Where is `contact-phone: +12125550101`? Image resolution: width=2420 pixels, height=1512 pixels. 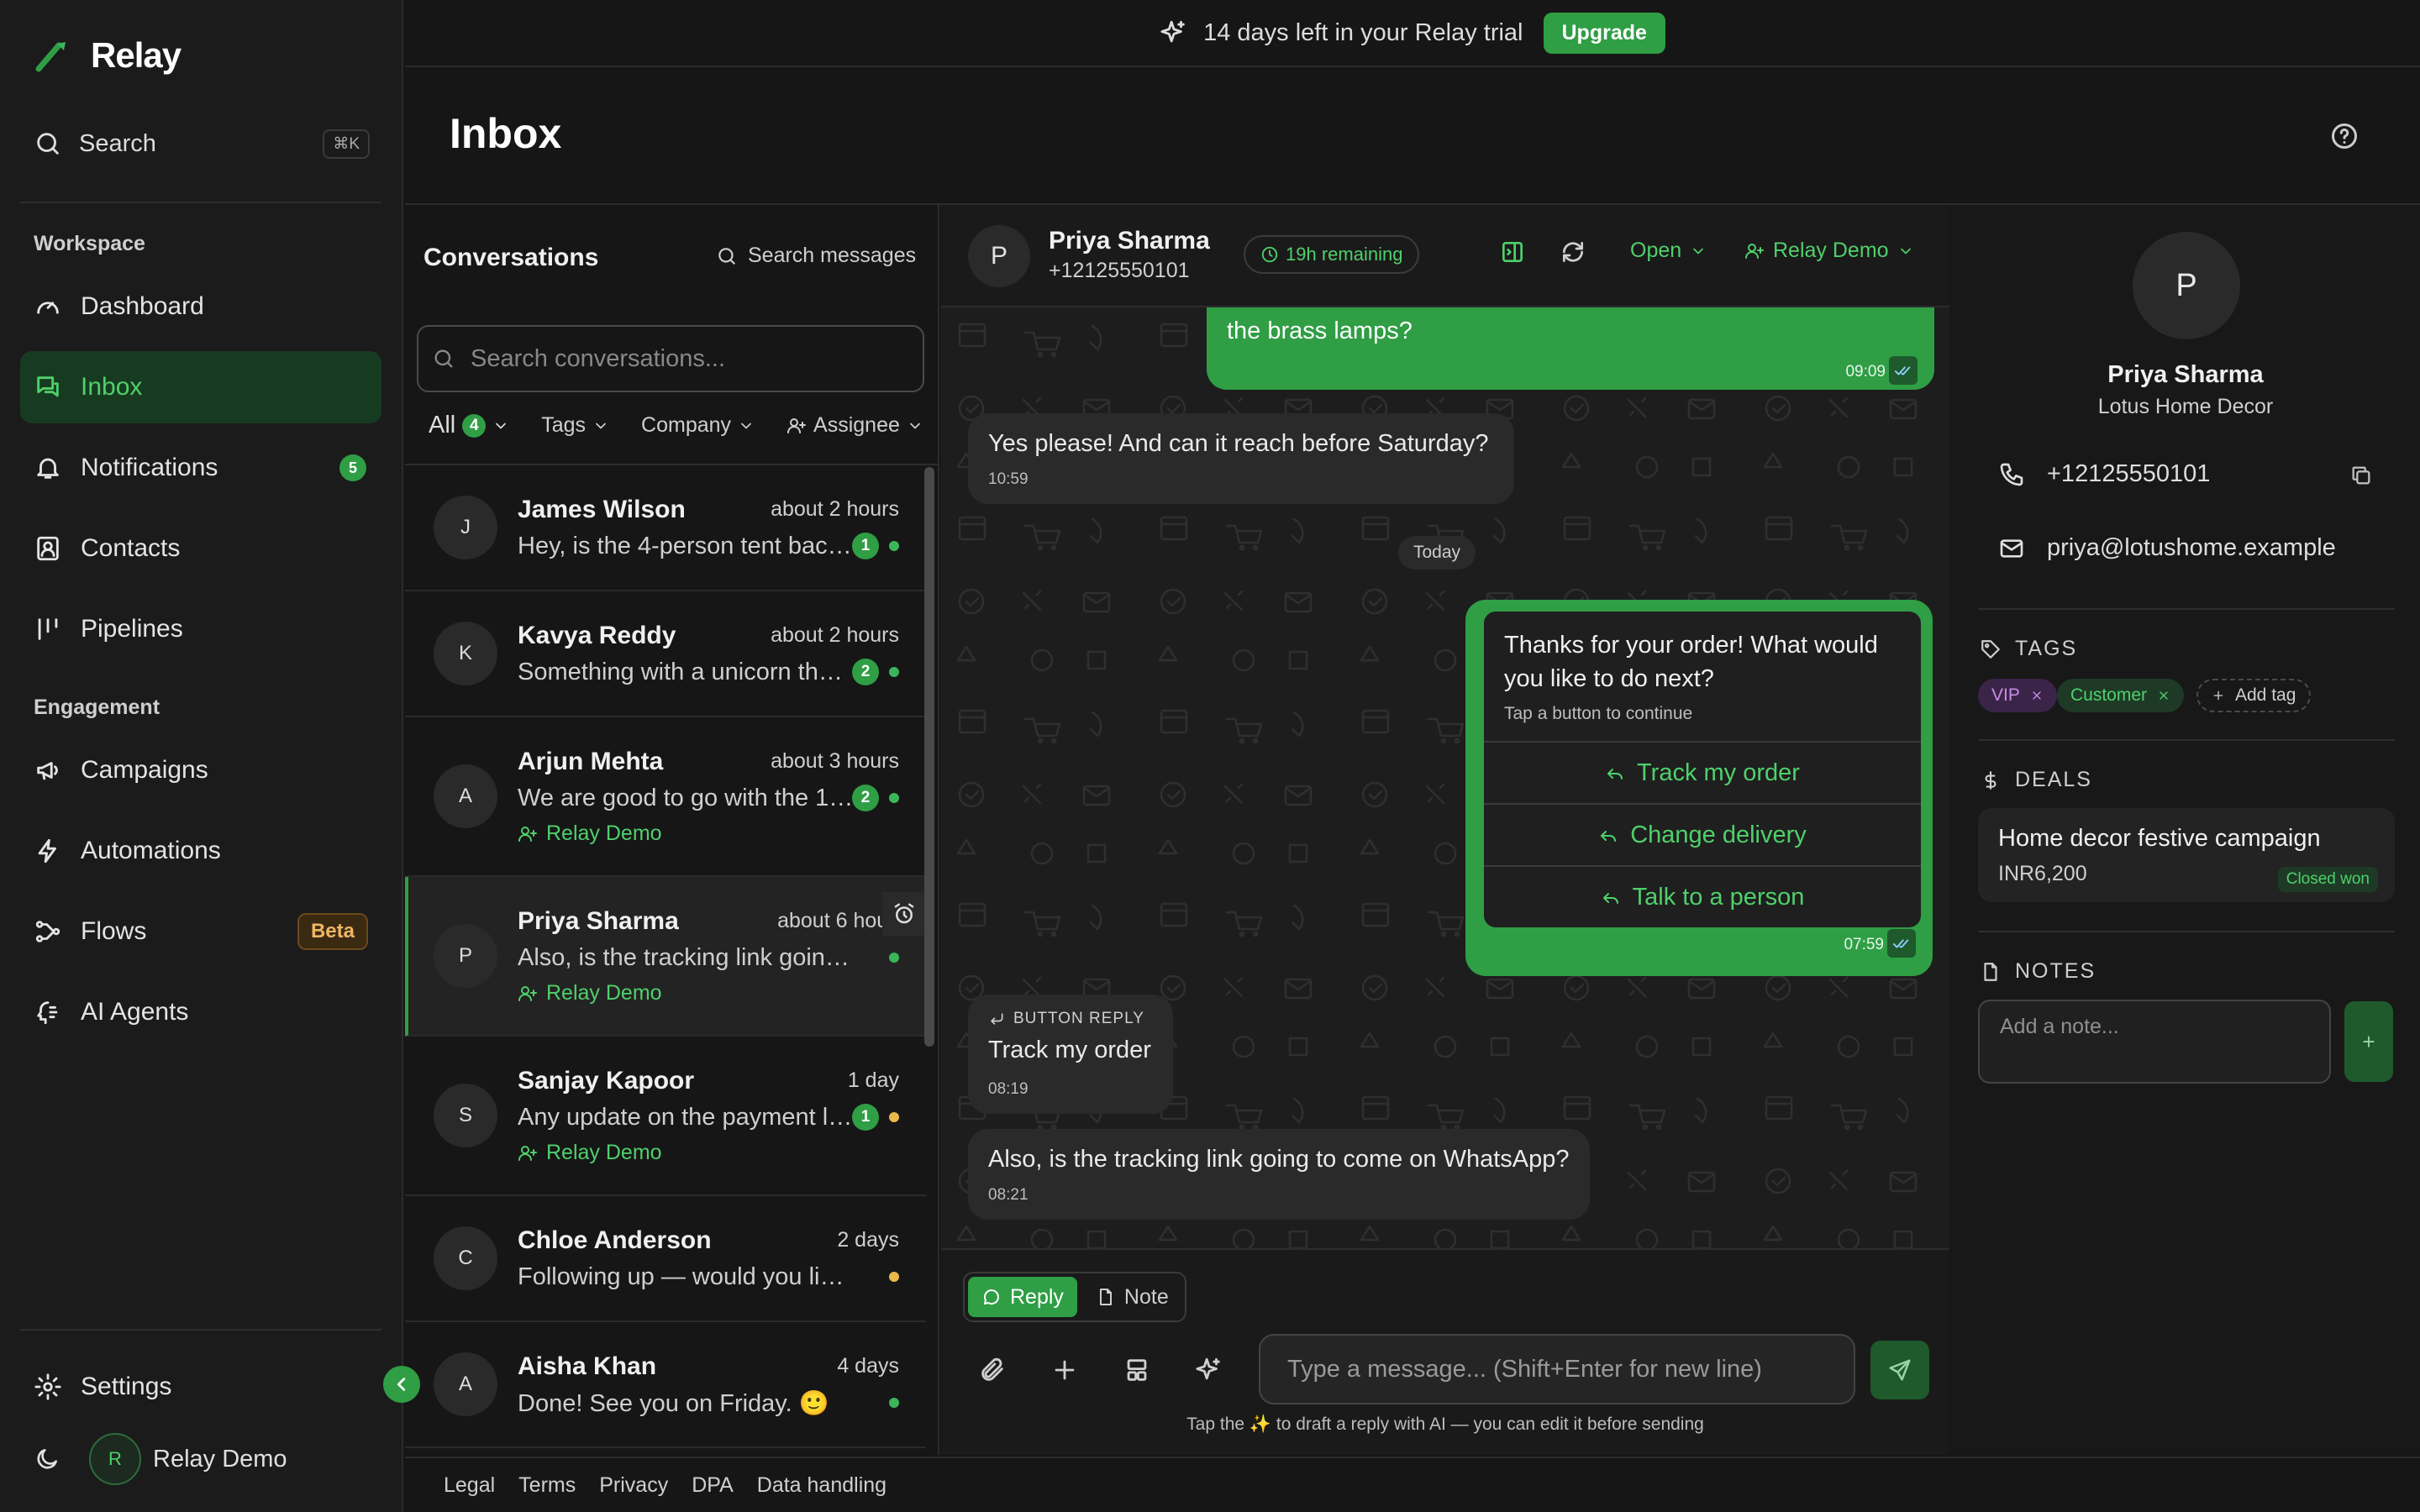 contact-phone: +12125550101 is located at coordinates (2129, 473).